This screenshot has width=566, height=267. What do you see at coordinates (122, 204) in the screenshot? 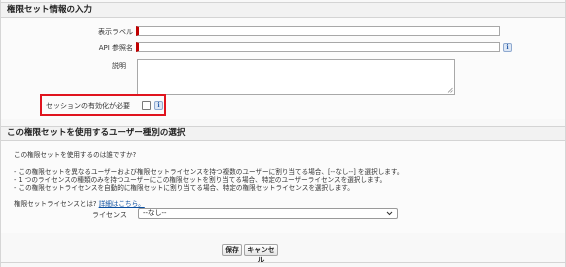
I see `learn-more-link: 詳細はこちら。` at bounding box center [122, 204].